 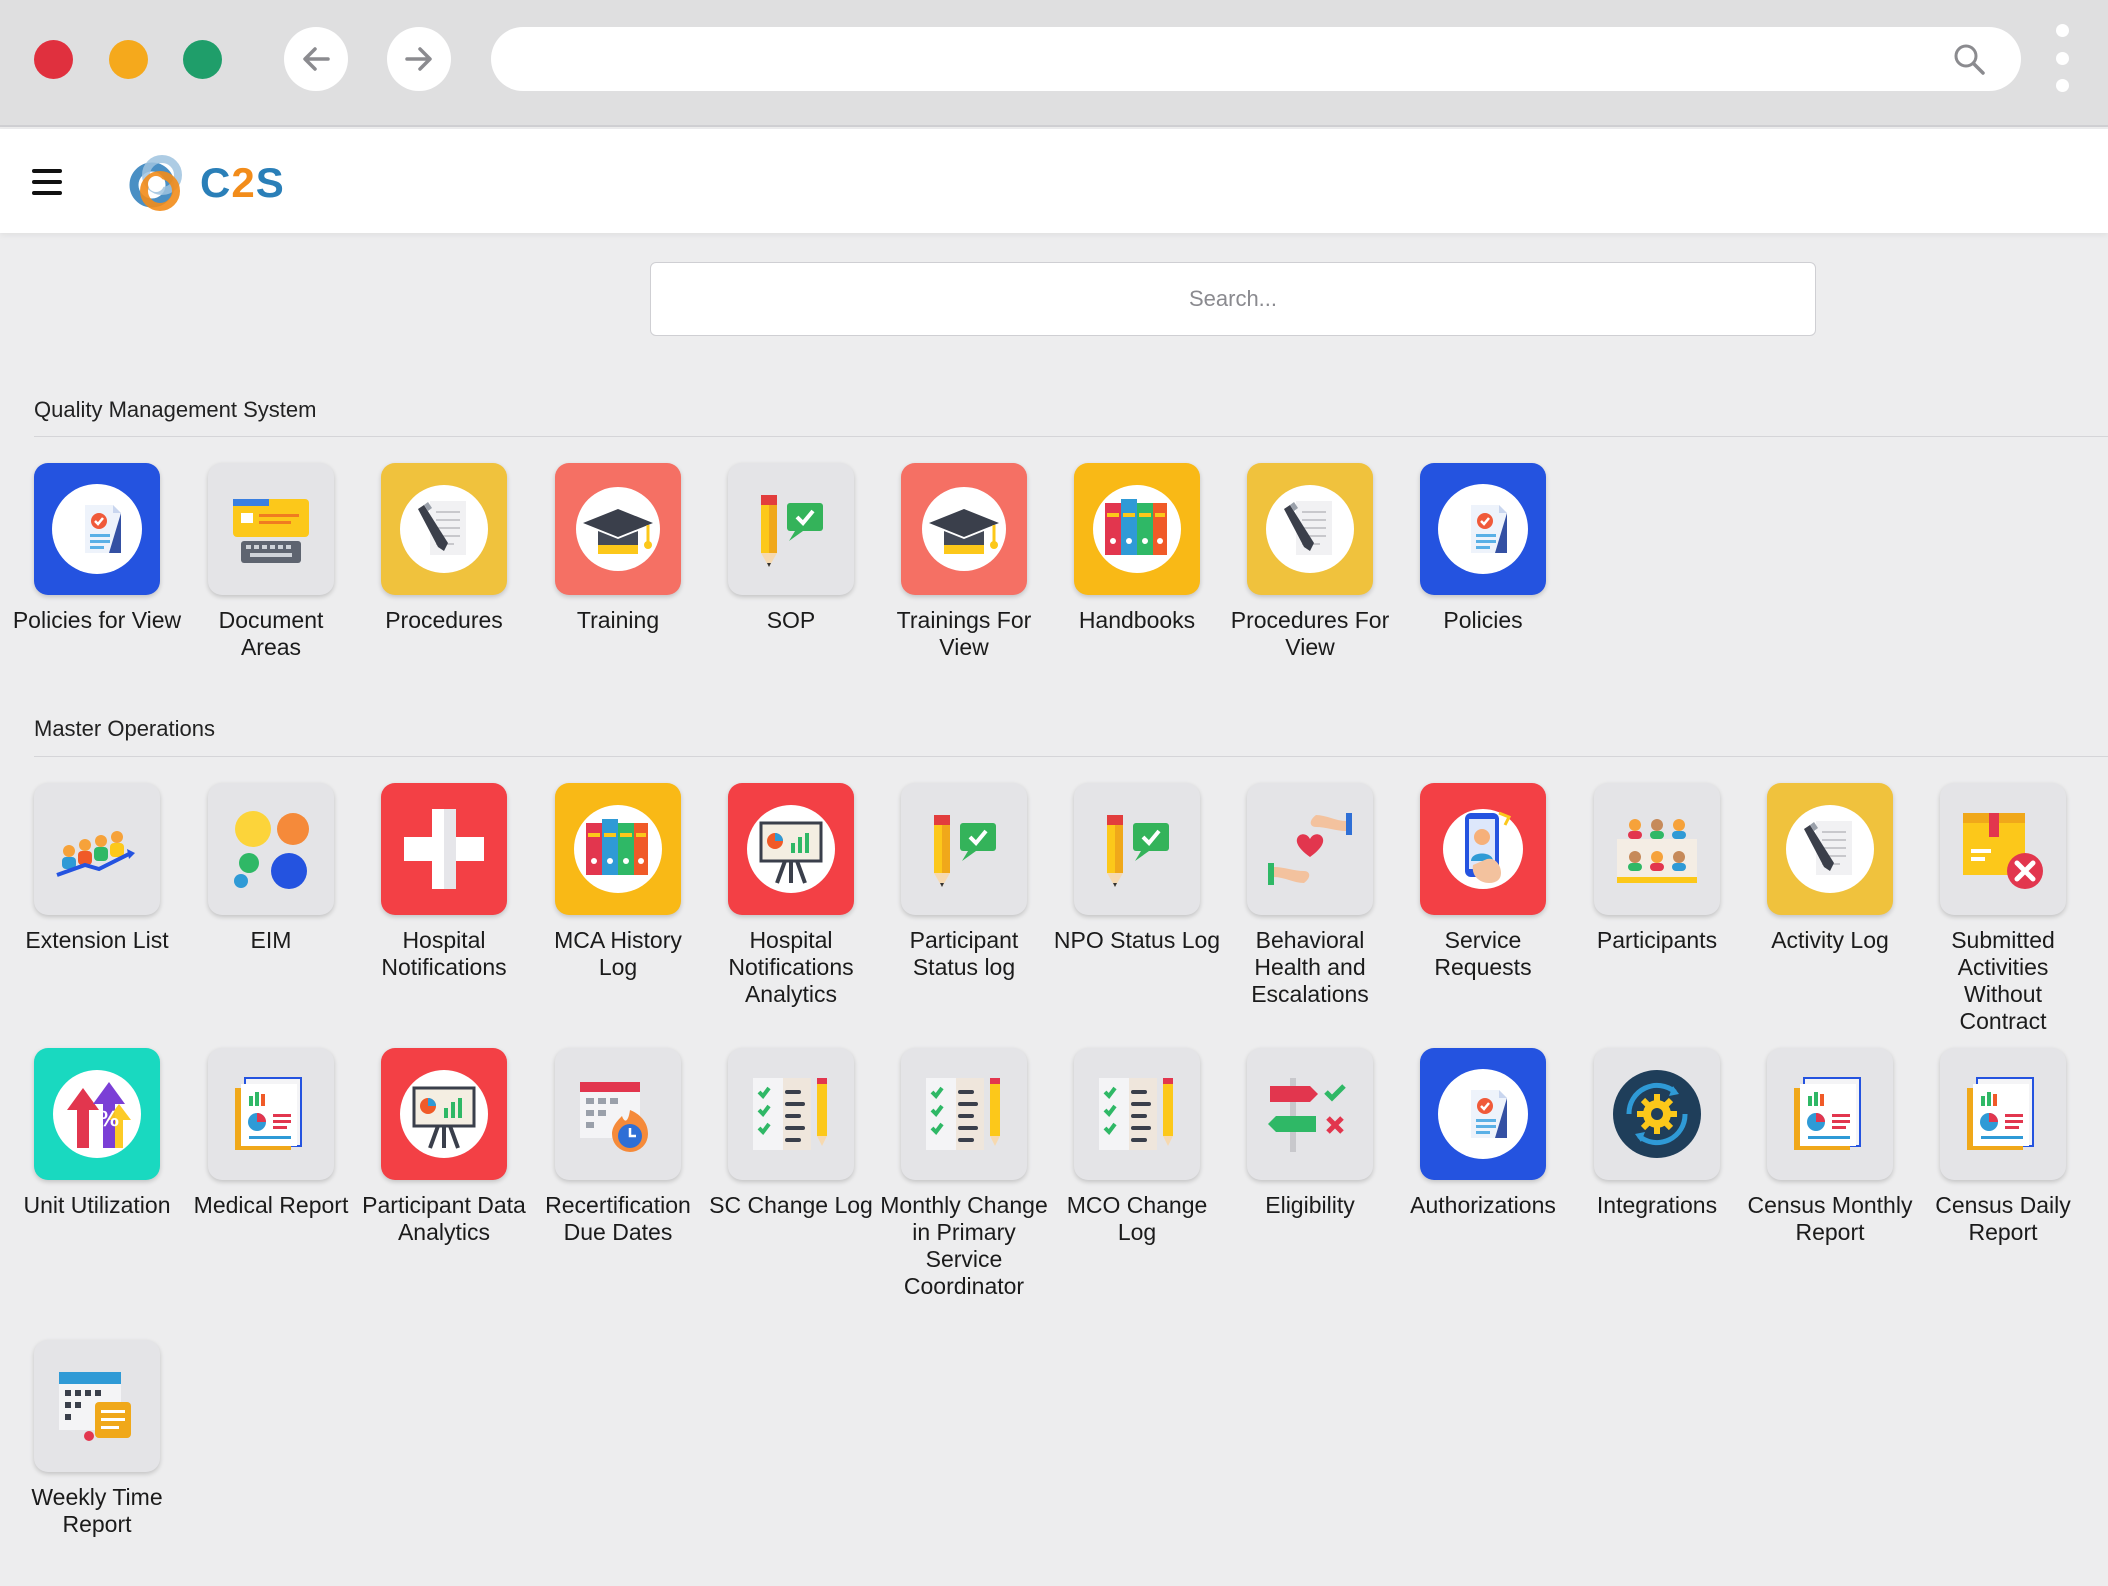 What do you see at coordinates (1137, 620) in the screenshot?
I see `app-tile-label: Handbooks` at bounding box center [1137, 620].